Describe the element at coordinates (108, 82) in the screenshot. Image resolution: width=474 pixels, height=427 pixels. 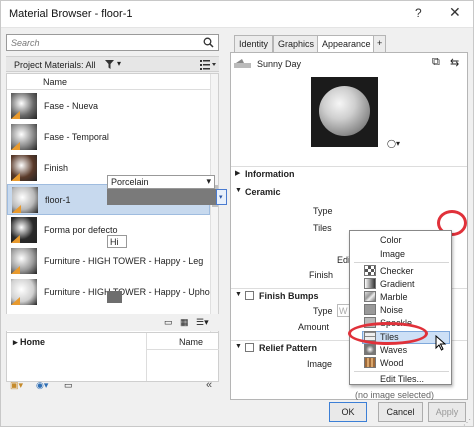
I see `list-header: Name` at that location.